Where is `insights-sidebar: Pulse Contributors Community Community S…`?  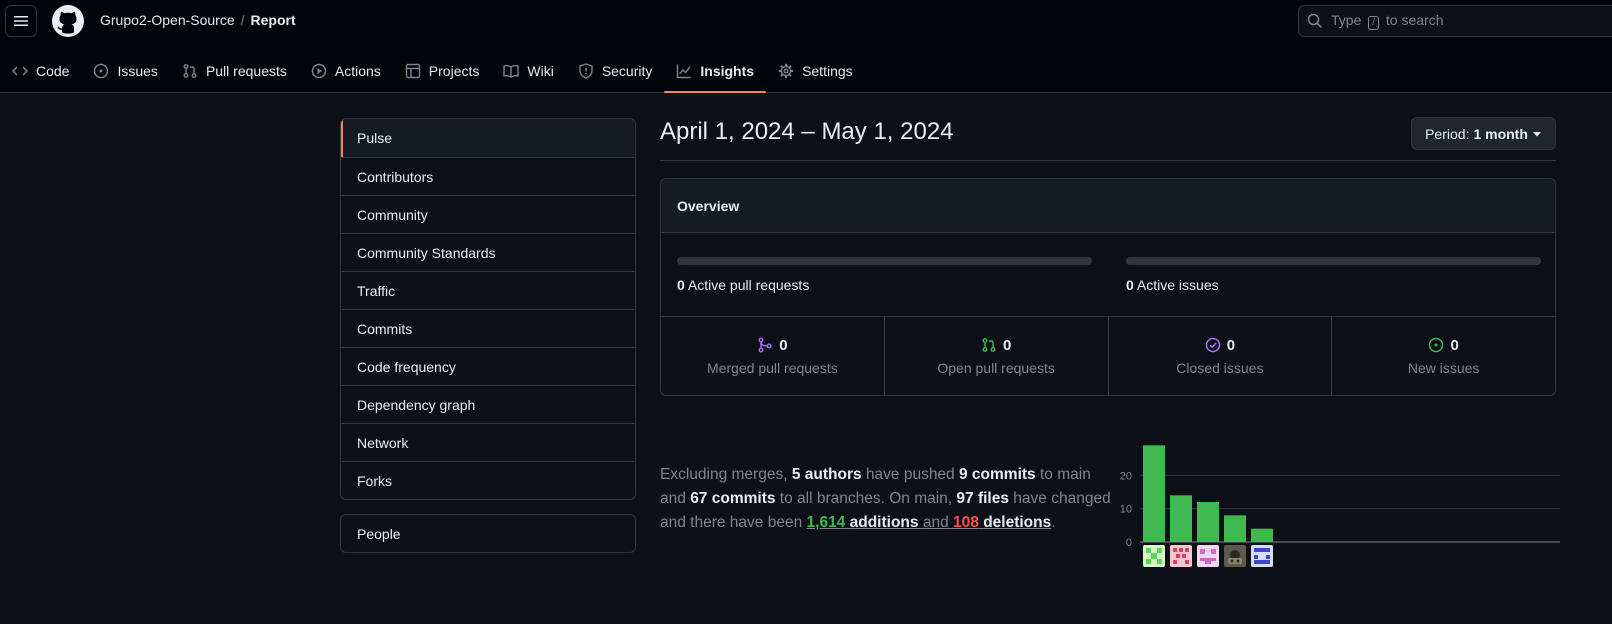 insights-sidebar: Pulse Contributors Community Community S… is located at coordinates (488, 309).